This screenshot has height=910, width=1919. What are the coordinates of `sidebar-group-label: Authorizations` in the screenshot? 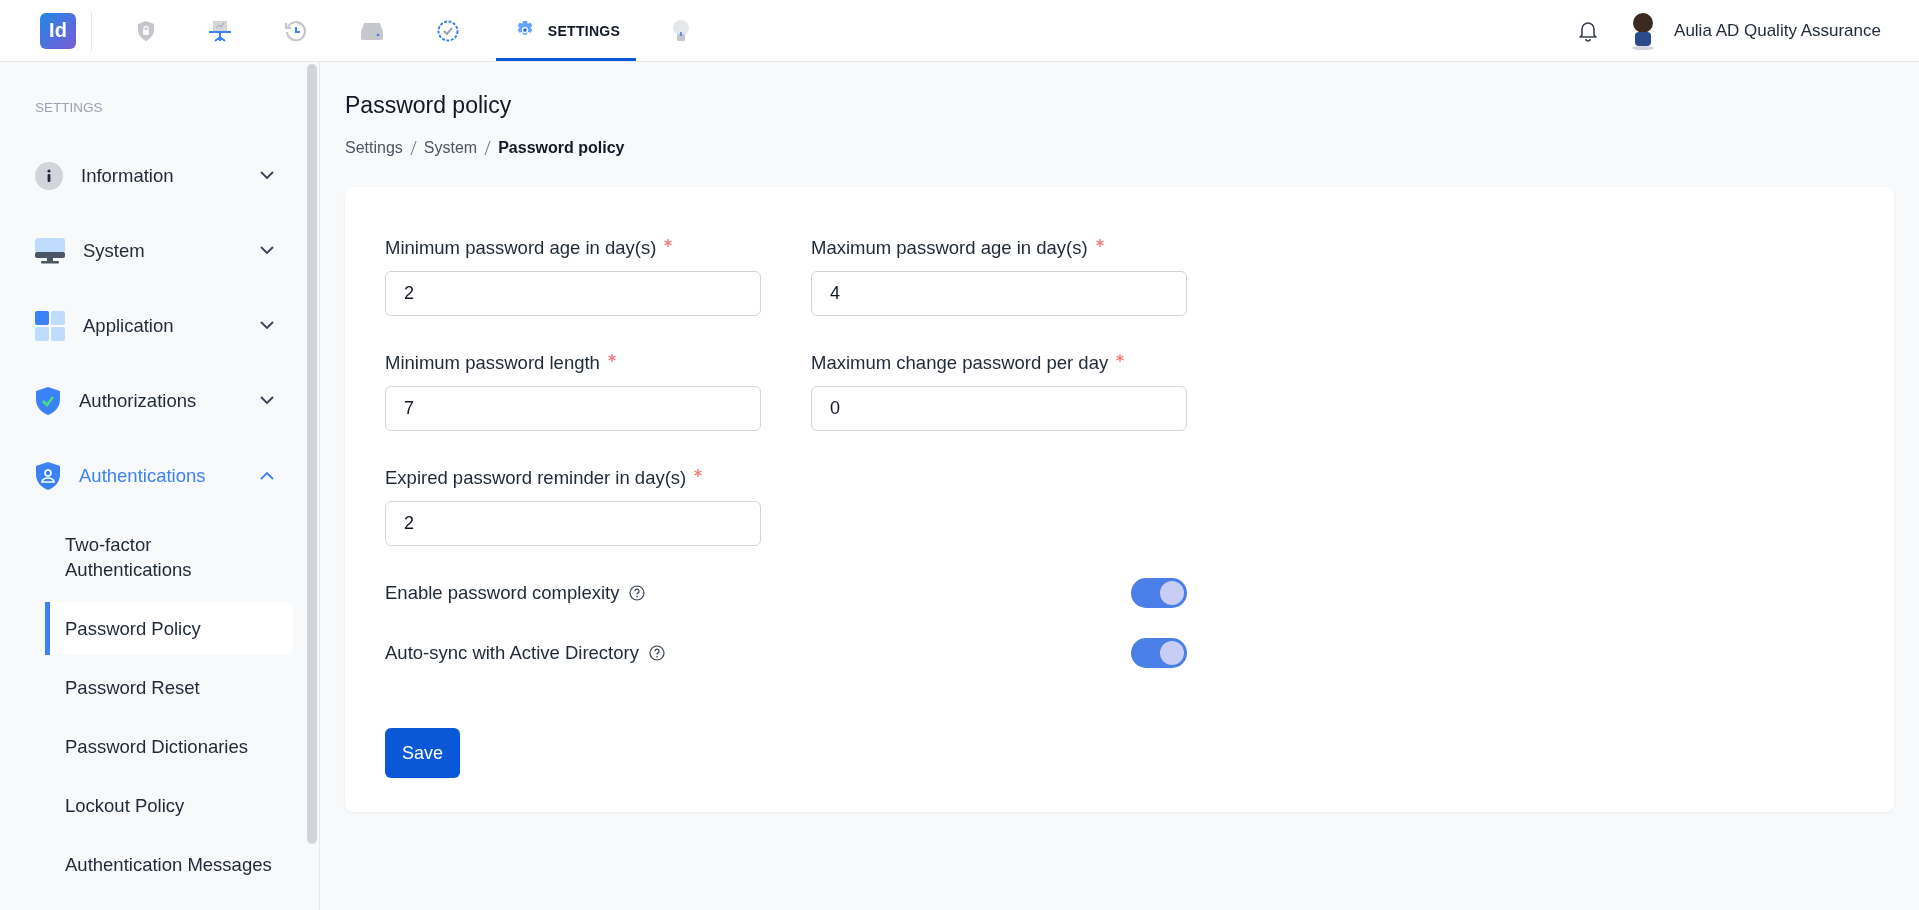 It's located at (138, 400).